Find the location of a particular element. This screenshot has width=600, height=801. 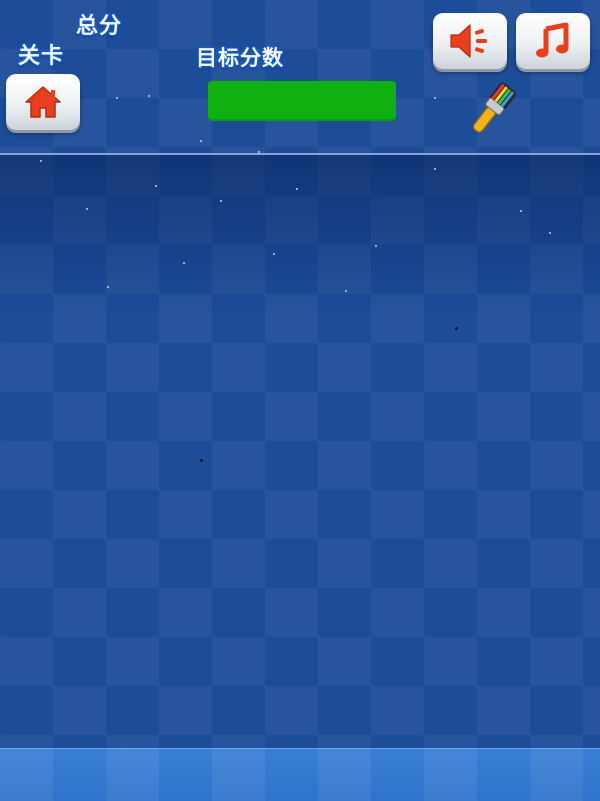

paint-brush-button is located at coordinates (492, 110).